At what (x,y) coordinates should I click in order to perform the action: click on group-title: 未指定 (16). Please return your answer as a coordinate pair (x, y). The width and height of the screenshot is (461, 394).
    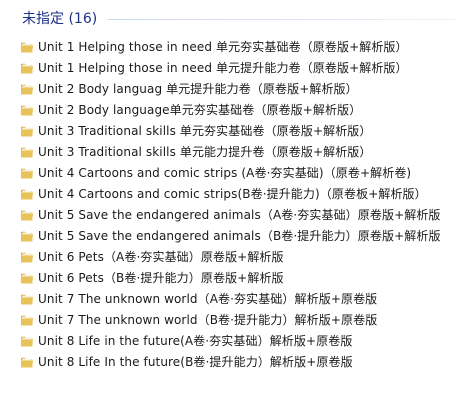
    Looking at the image, I should click on (60, 19).